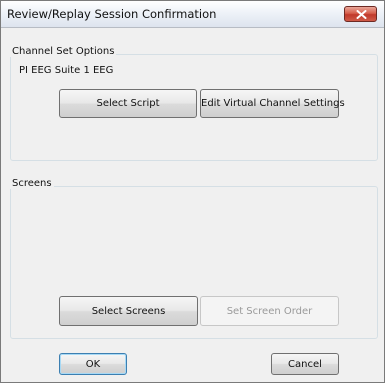  I want to click on title-bar: Review/Replay Session Confirmation, so click(192, 14).